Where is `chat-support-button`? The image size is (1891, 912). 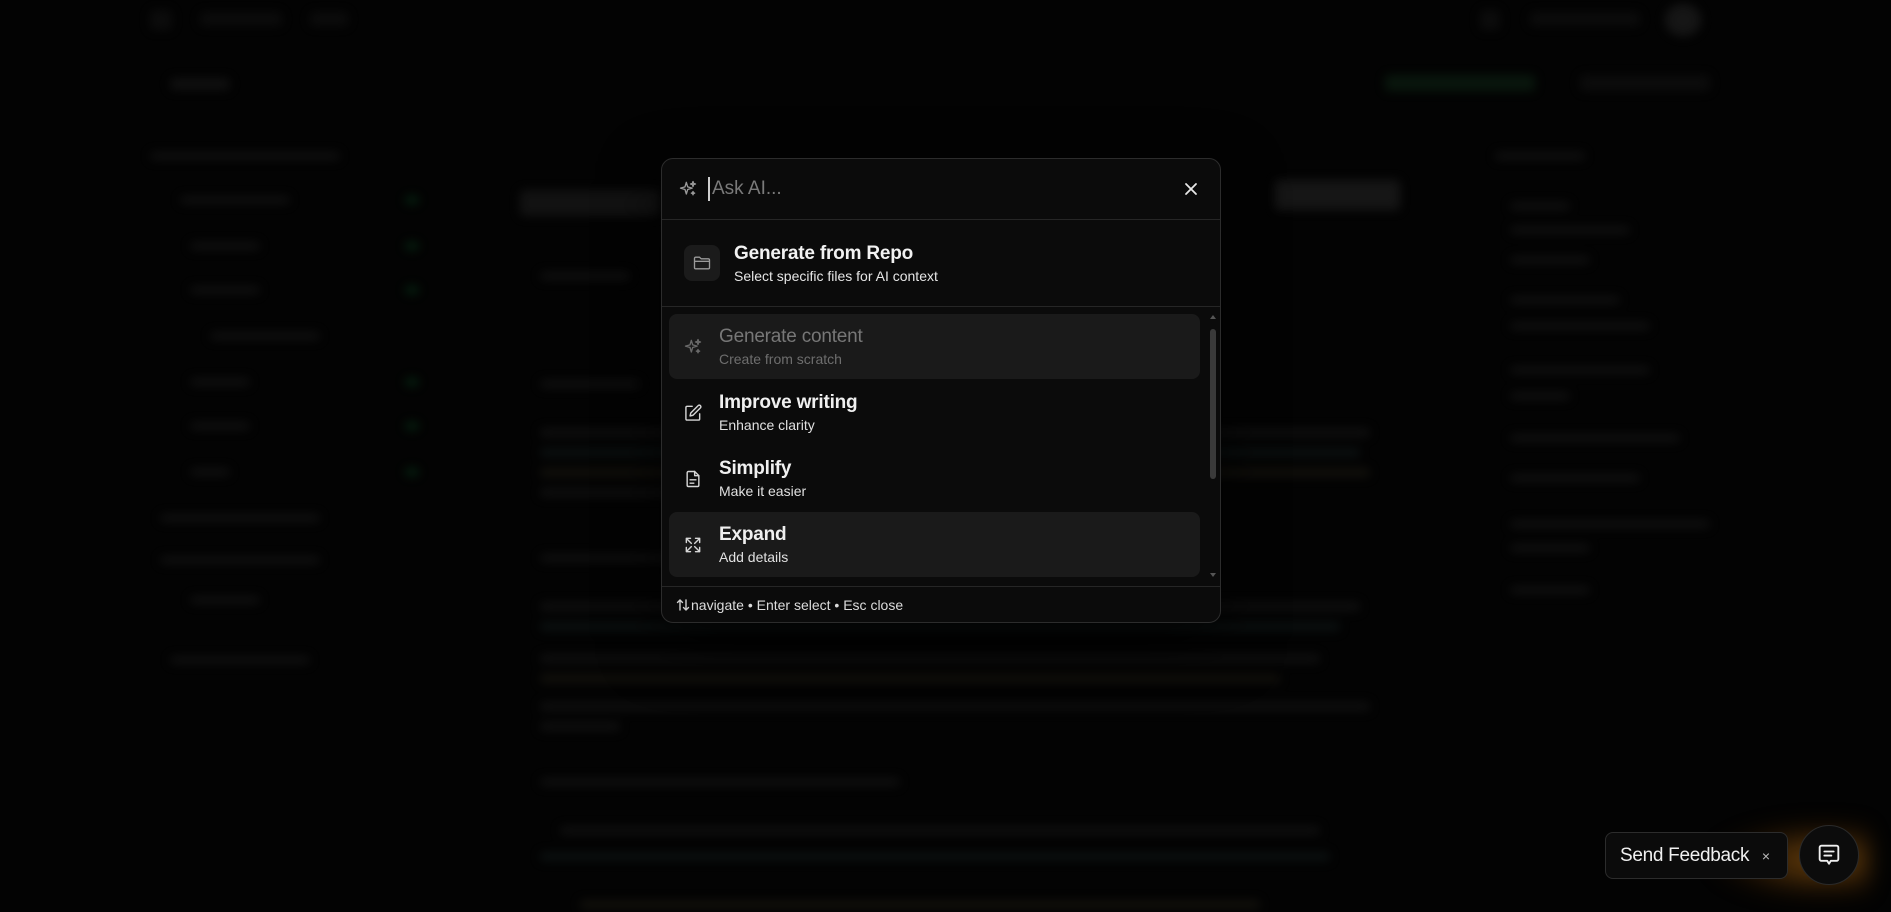
chat-support-button is located at coordinates (1829, 855).